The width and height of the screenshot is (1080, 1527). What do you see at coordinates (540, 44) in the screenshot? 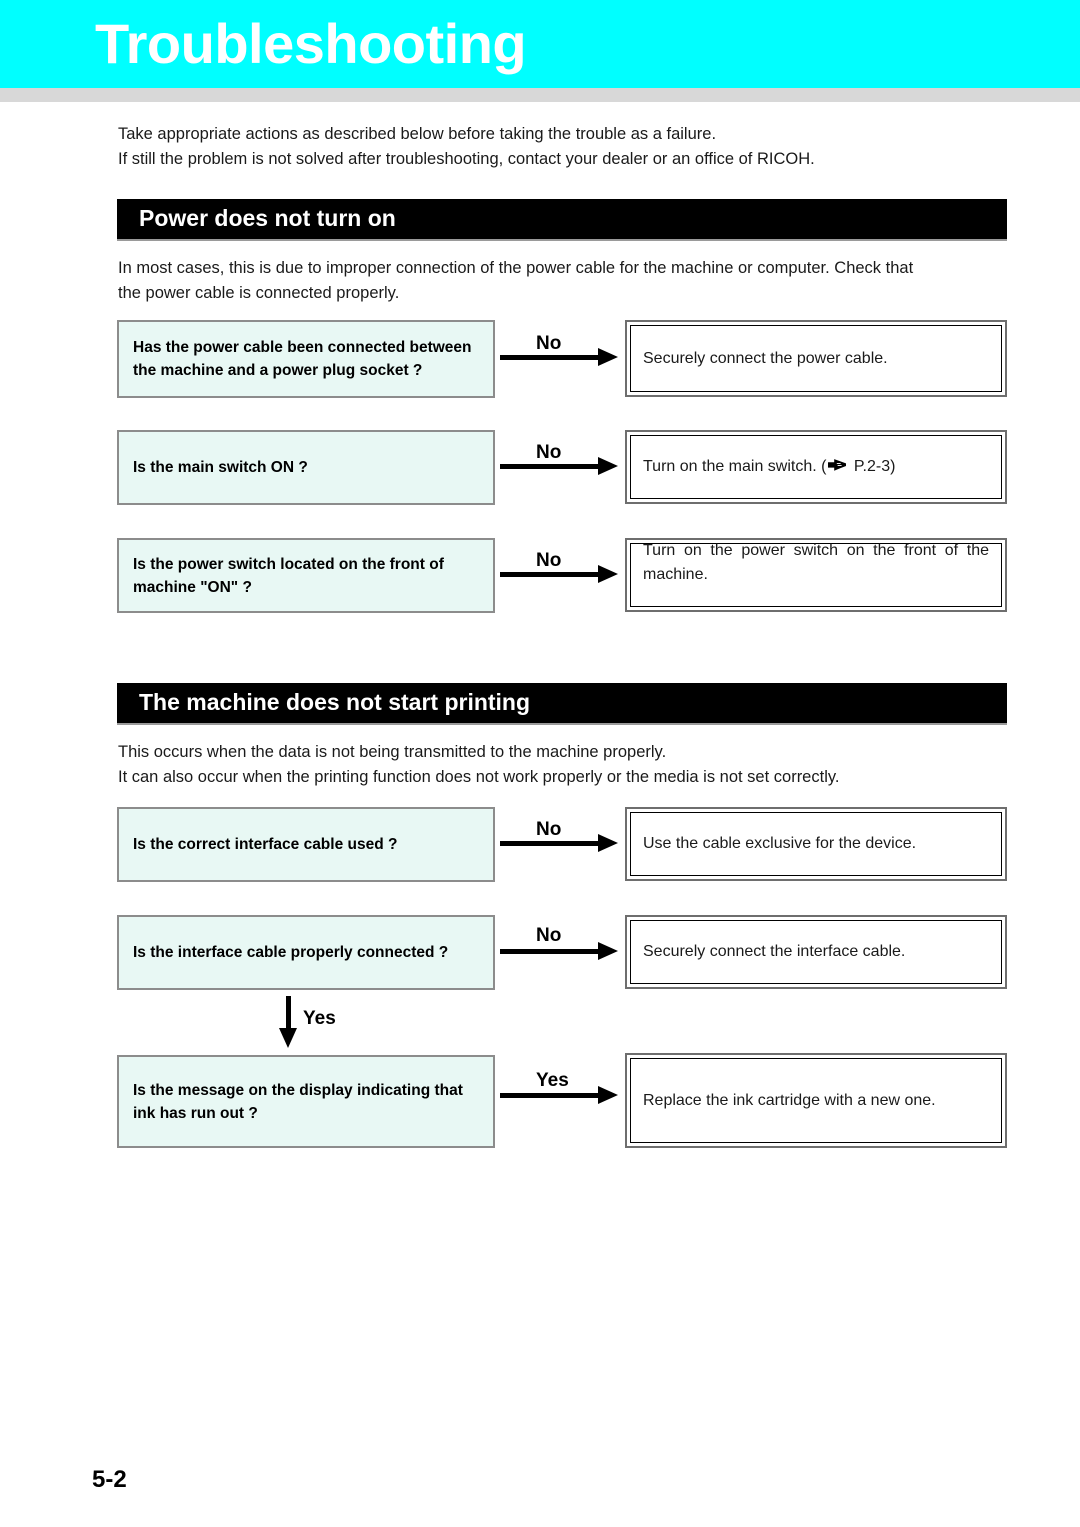
I see `page-header-banner: Troubleshooting` at bounding box center [540, 44].